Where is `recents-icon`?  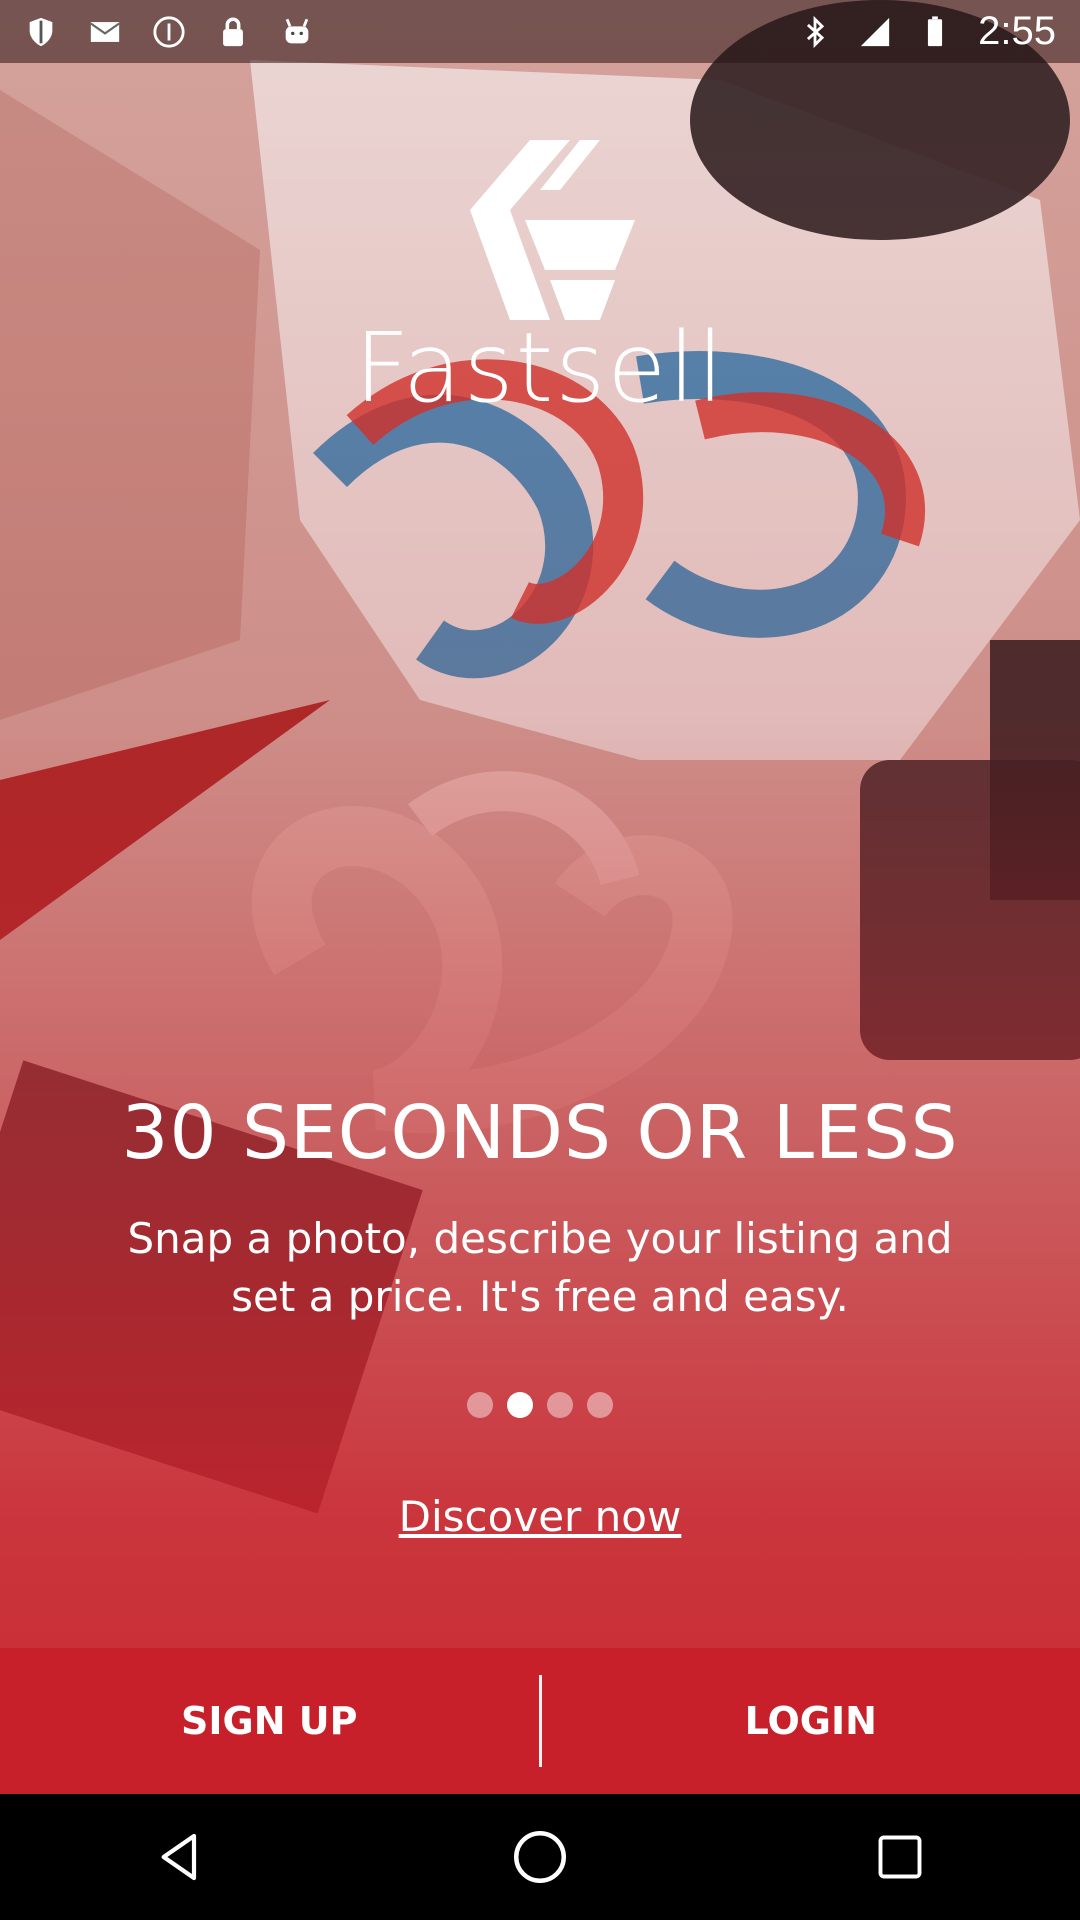
recents-icon is located at coordinates (900, 1857).